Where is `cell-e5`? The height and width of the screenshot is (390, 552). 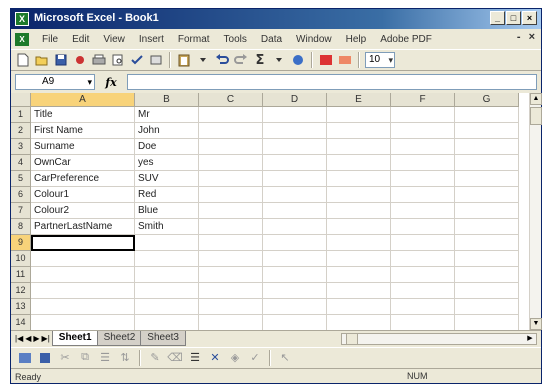
cell-e5 is located at coordinates (359, 179).